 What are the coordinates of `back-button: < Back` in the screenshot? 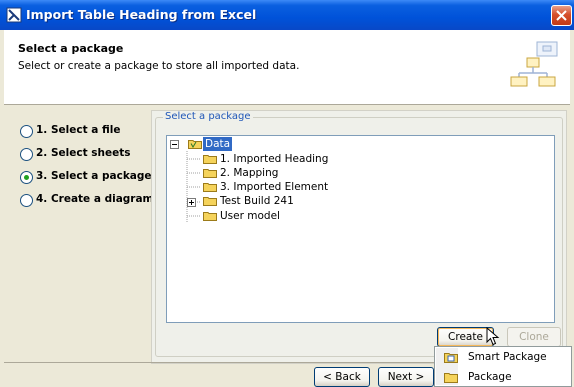 It's located at (342, 377).